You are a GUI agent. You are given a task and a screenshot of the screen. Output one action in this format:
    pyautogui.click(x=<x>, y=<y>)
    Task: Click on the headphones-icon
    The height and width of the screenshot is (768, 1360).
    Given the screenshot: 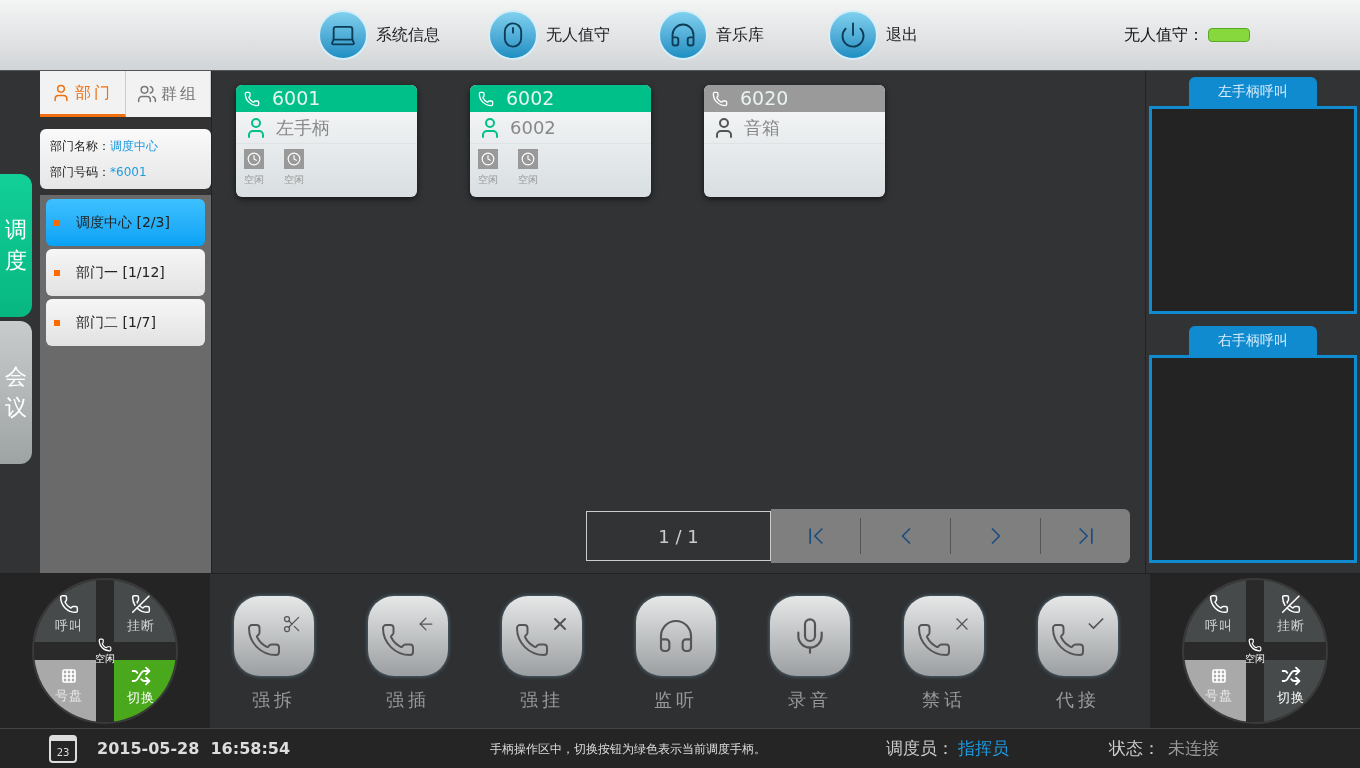 What is the action you would take?
    pyautogui.click(x=683, y=35)
    